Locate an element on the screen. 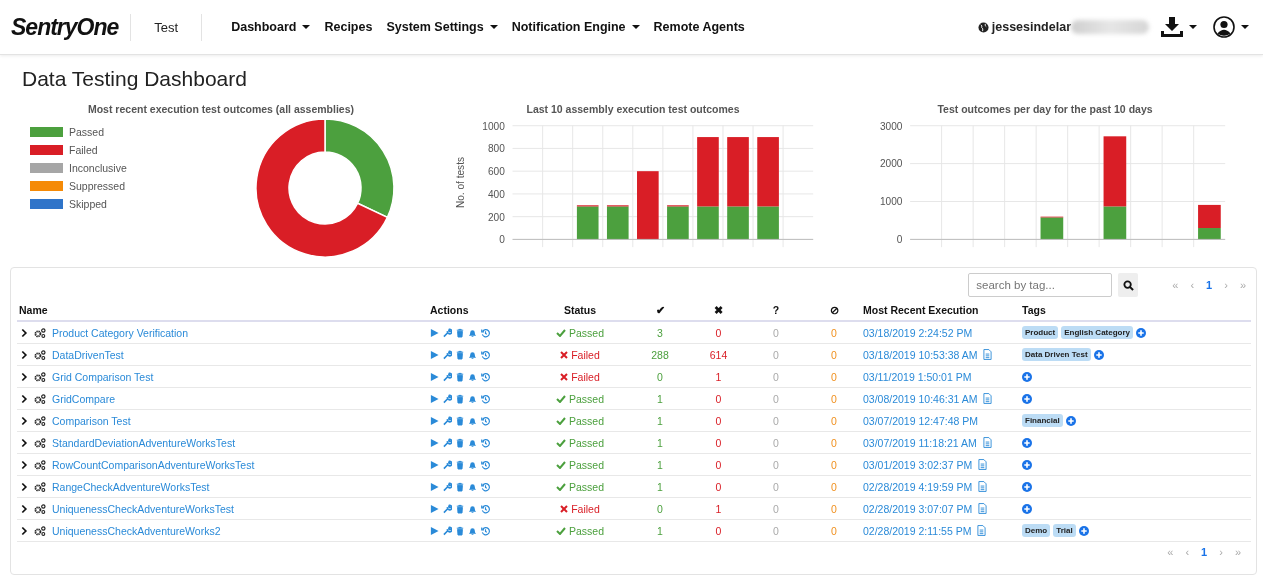 This screenshot has width=1263, height=580. test-name-link: UniquenessCheckAdventureWorksTest is located at coordinates (143, 508).